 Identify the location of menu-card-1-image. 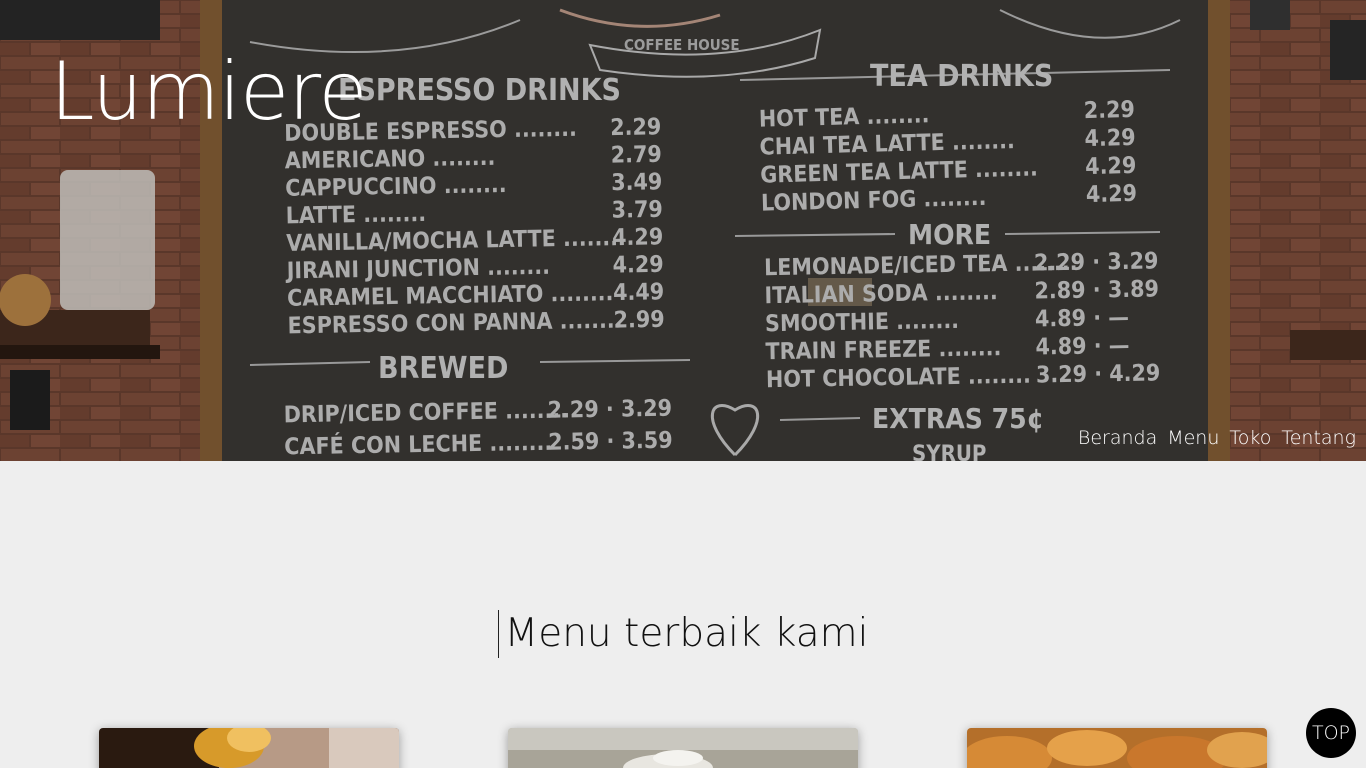
(249, 748).